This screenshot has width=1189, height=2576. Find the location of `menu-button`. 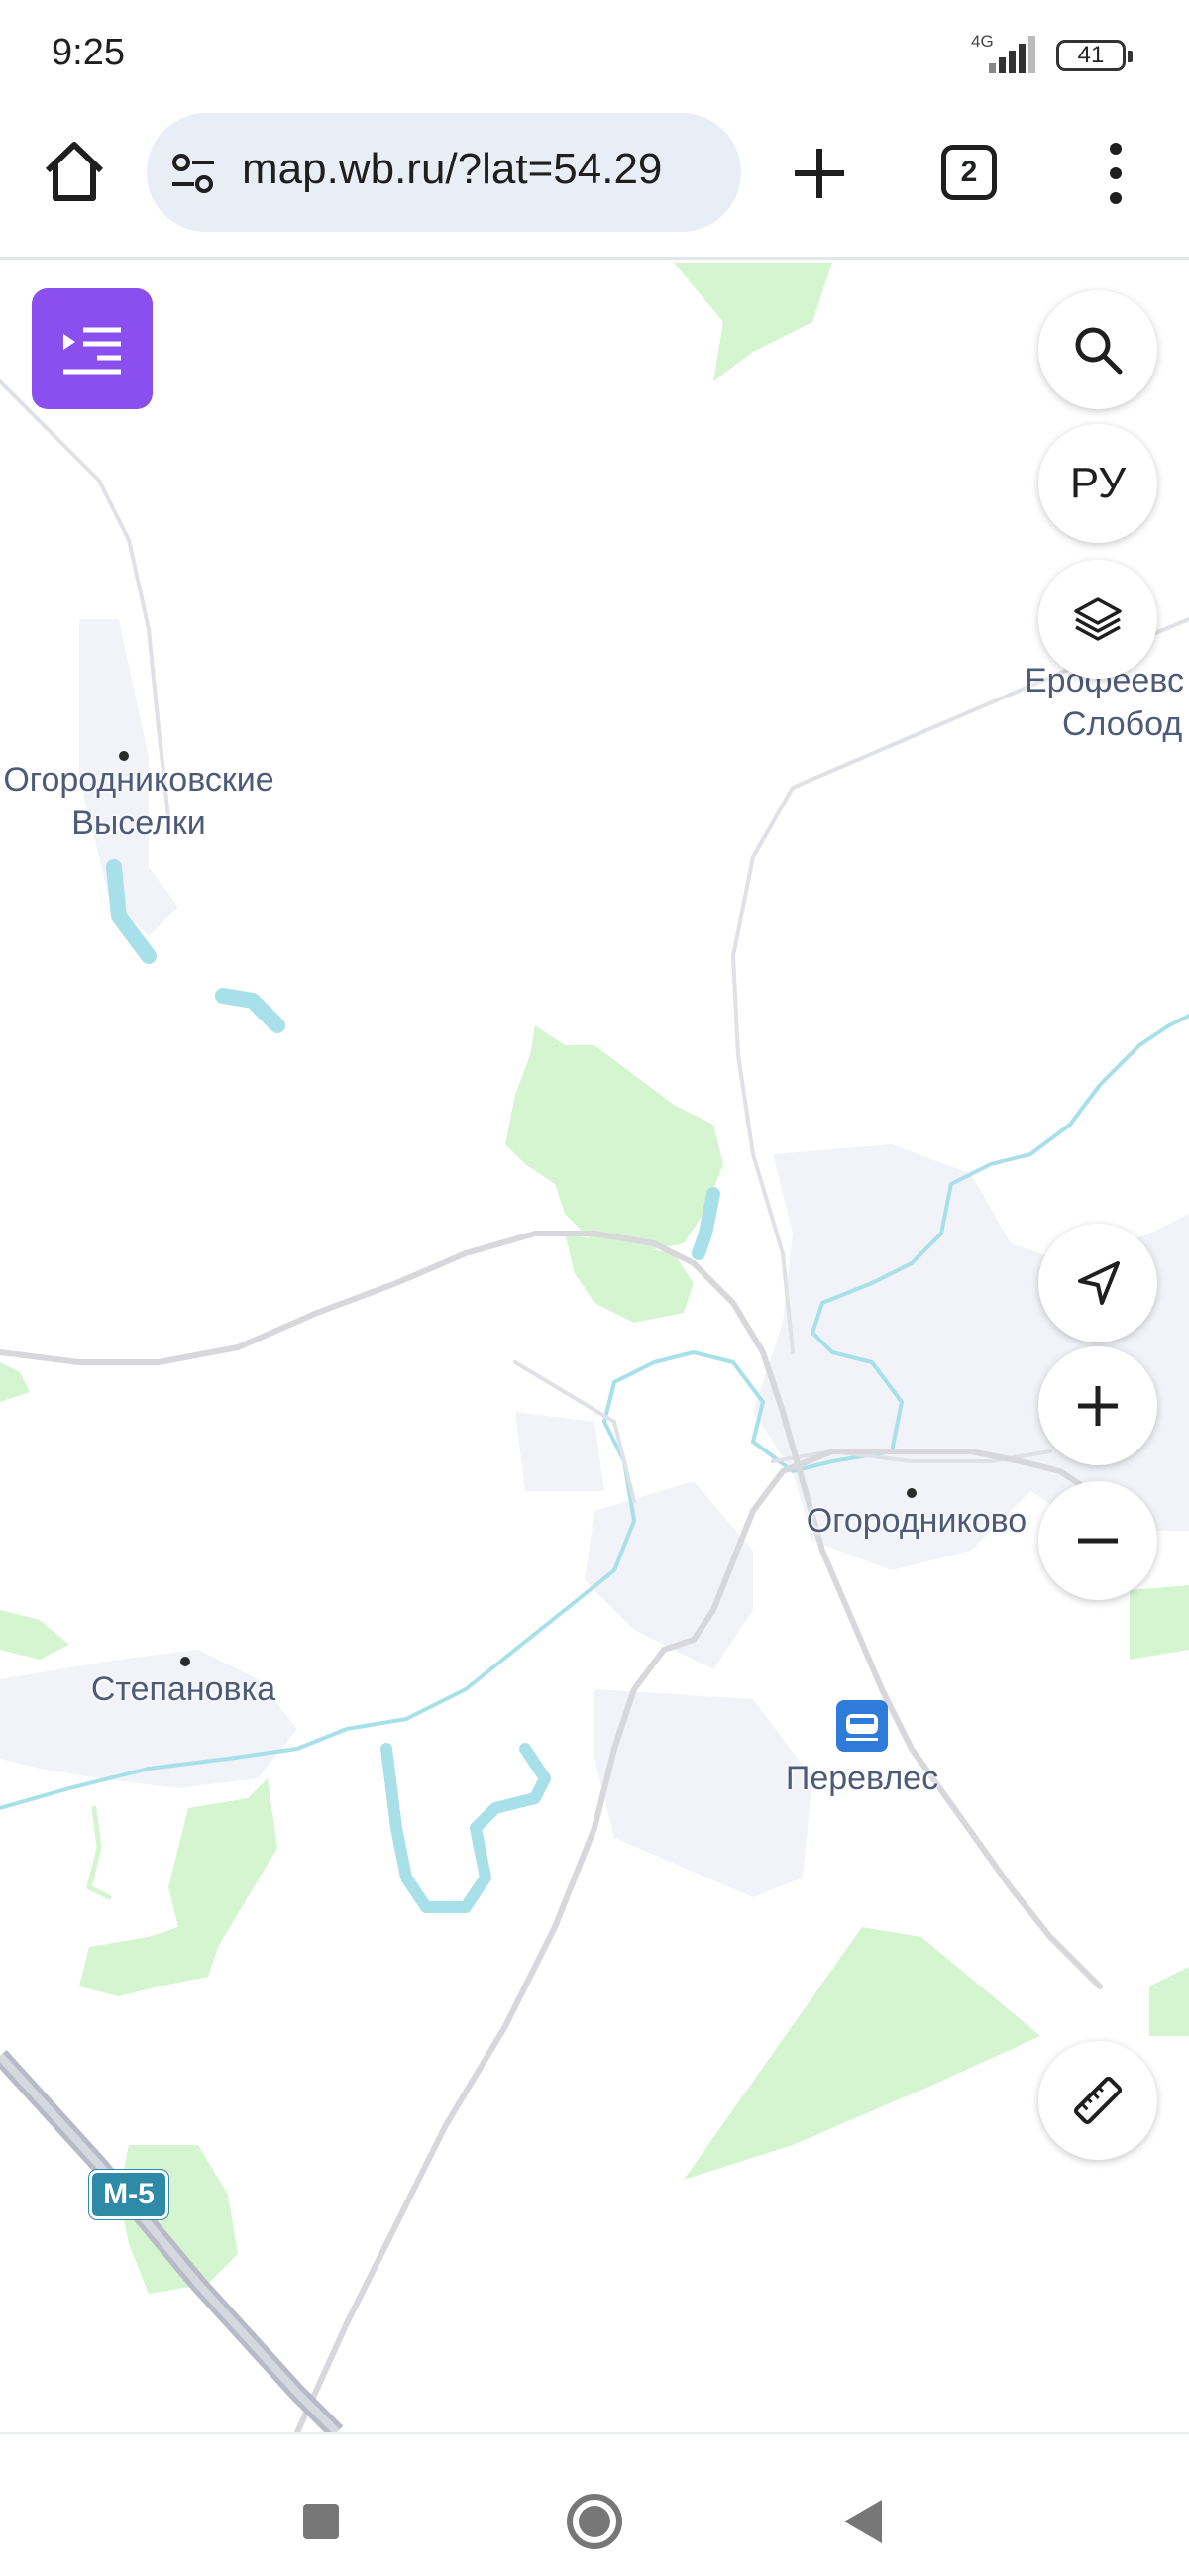

menu-button is located at coordinates (93, 348).